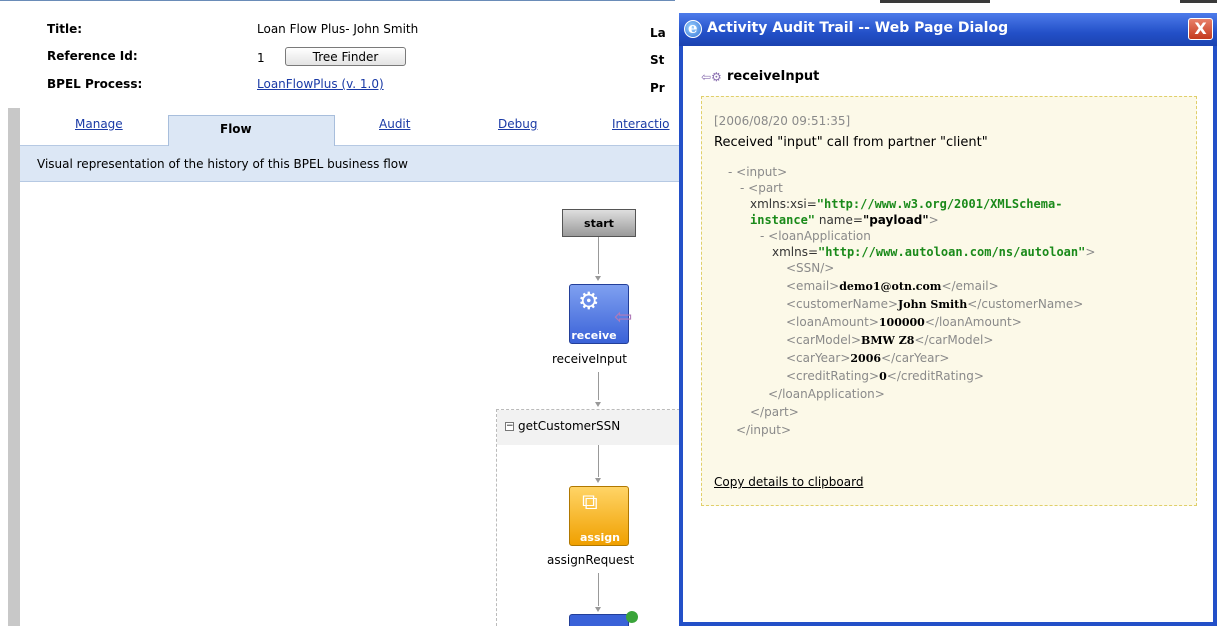 This screenshot has height=626, width=1217. I want to click on xml-tag: </carModel>, so click(954, 340).